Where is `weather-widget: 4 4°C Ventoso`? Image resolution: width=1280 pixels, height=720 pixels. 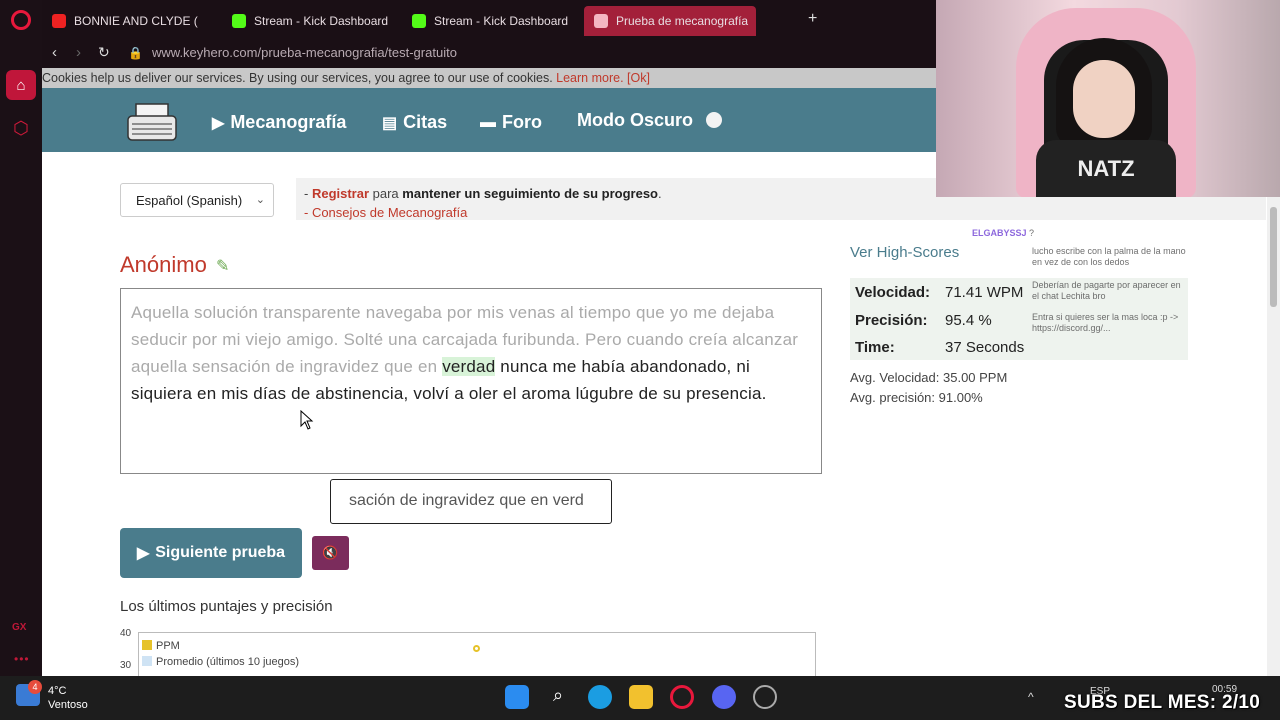 weather-widget: 4 4°C Ventoso is located at coordinates (52, 696).